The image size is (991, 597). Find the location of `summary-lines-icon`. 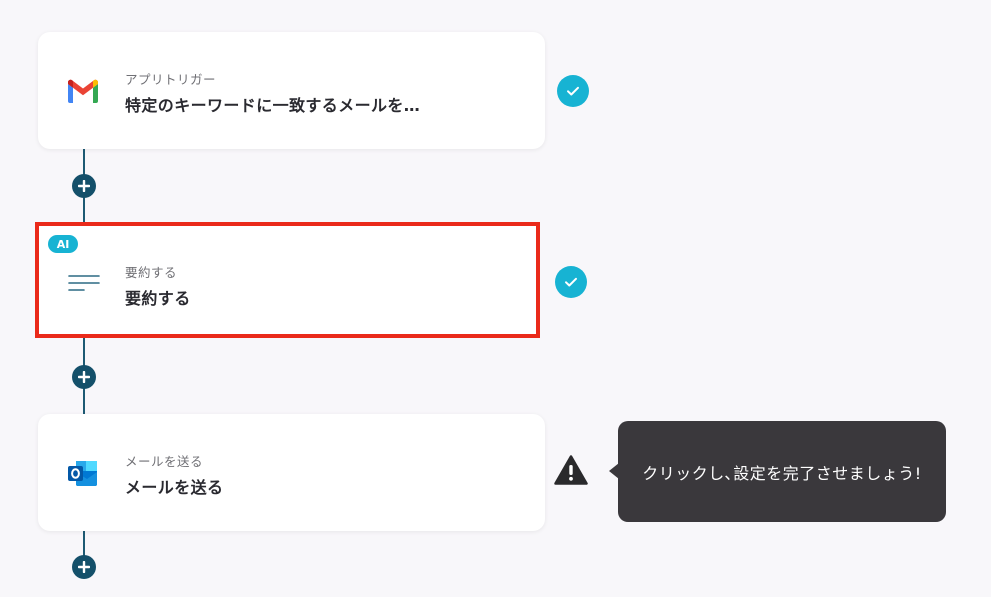

summary-lines-icon is located at coordinates (84, 283).